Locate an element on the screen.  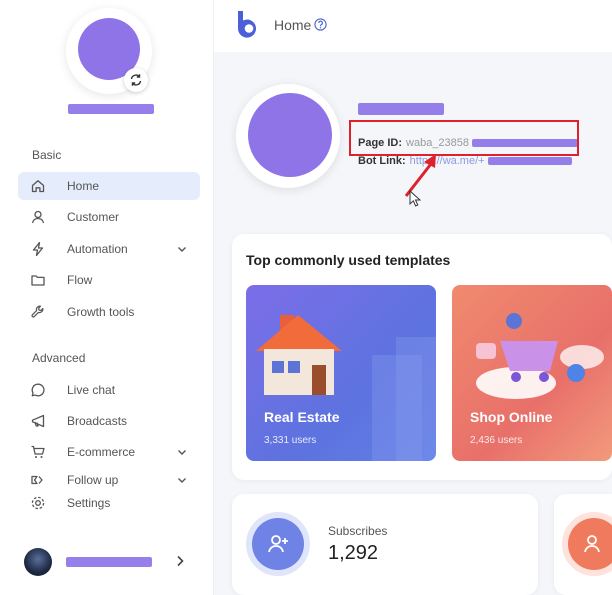
sidebar-item-customer: Customer is located at coordinates (109, 217).